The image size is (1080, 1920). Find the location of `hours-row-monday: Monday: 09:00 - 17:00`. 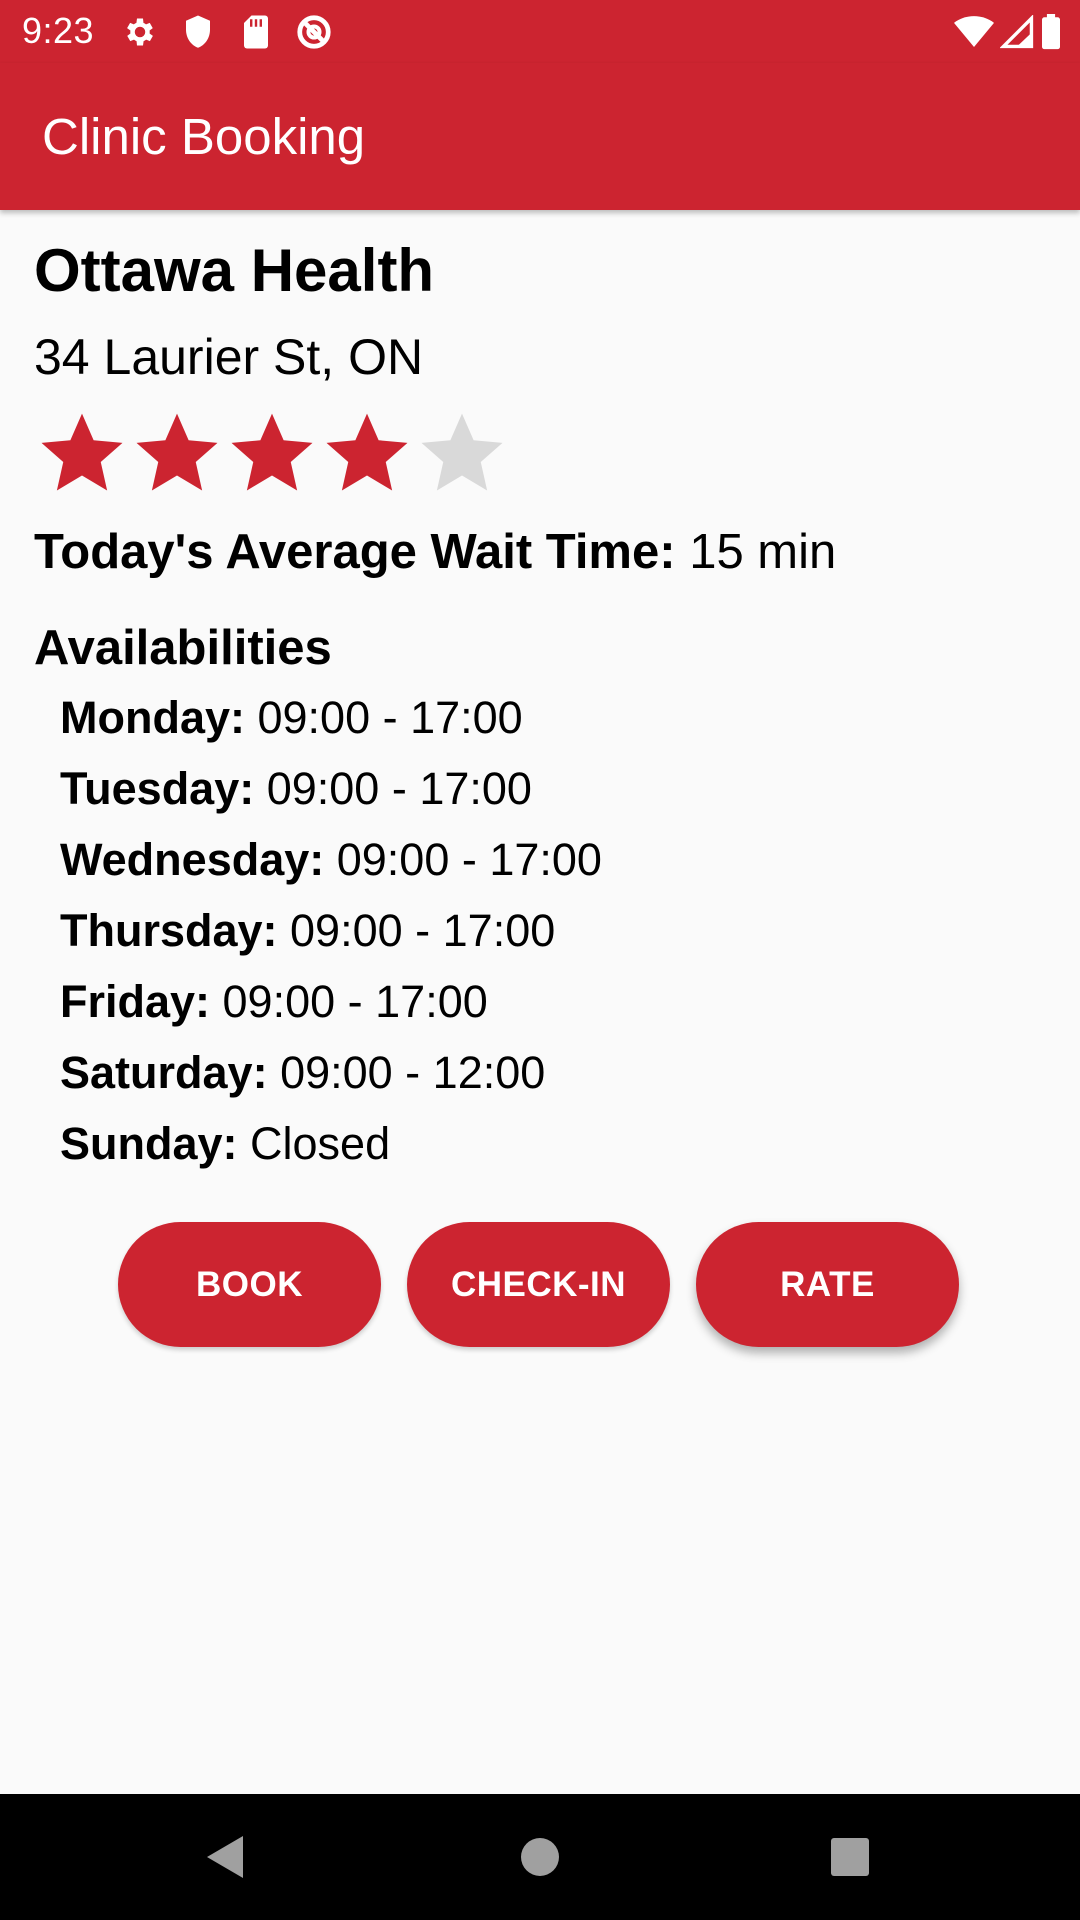

hours-row-monday: Monday: 09:00 - 17:00 is located at coordinates (510, 723).